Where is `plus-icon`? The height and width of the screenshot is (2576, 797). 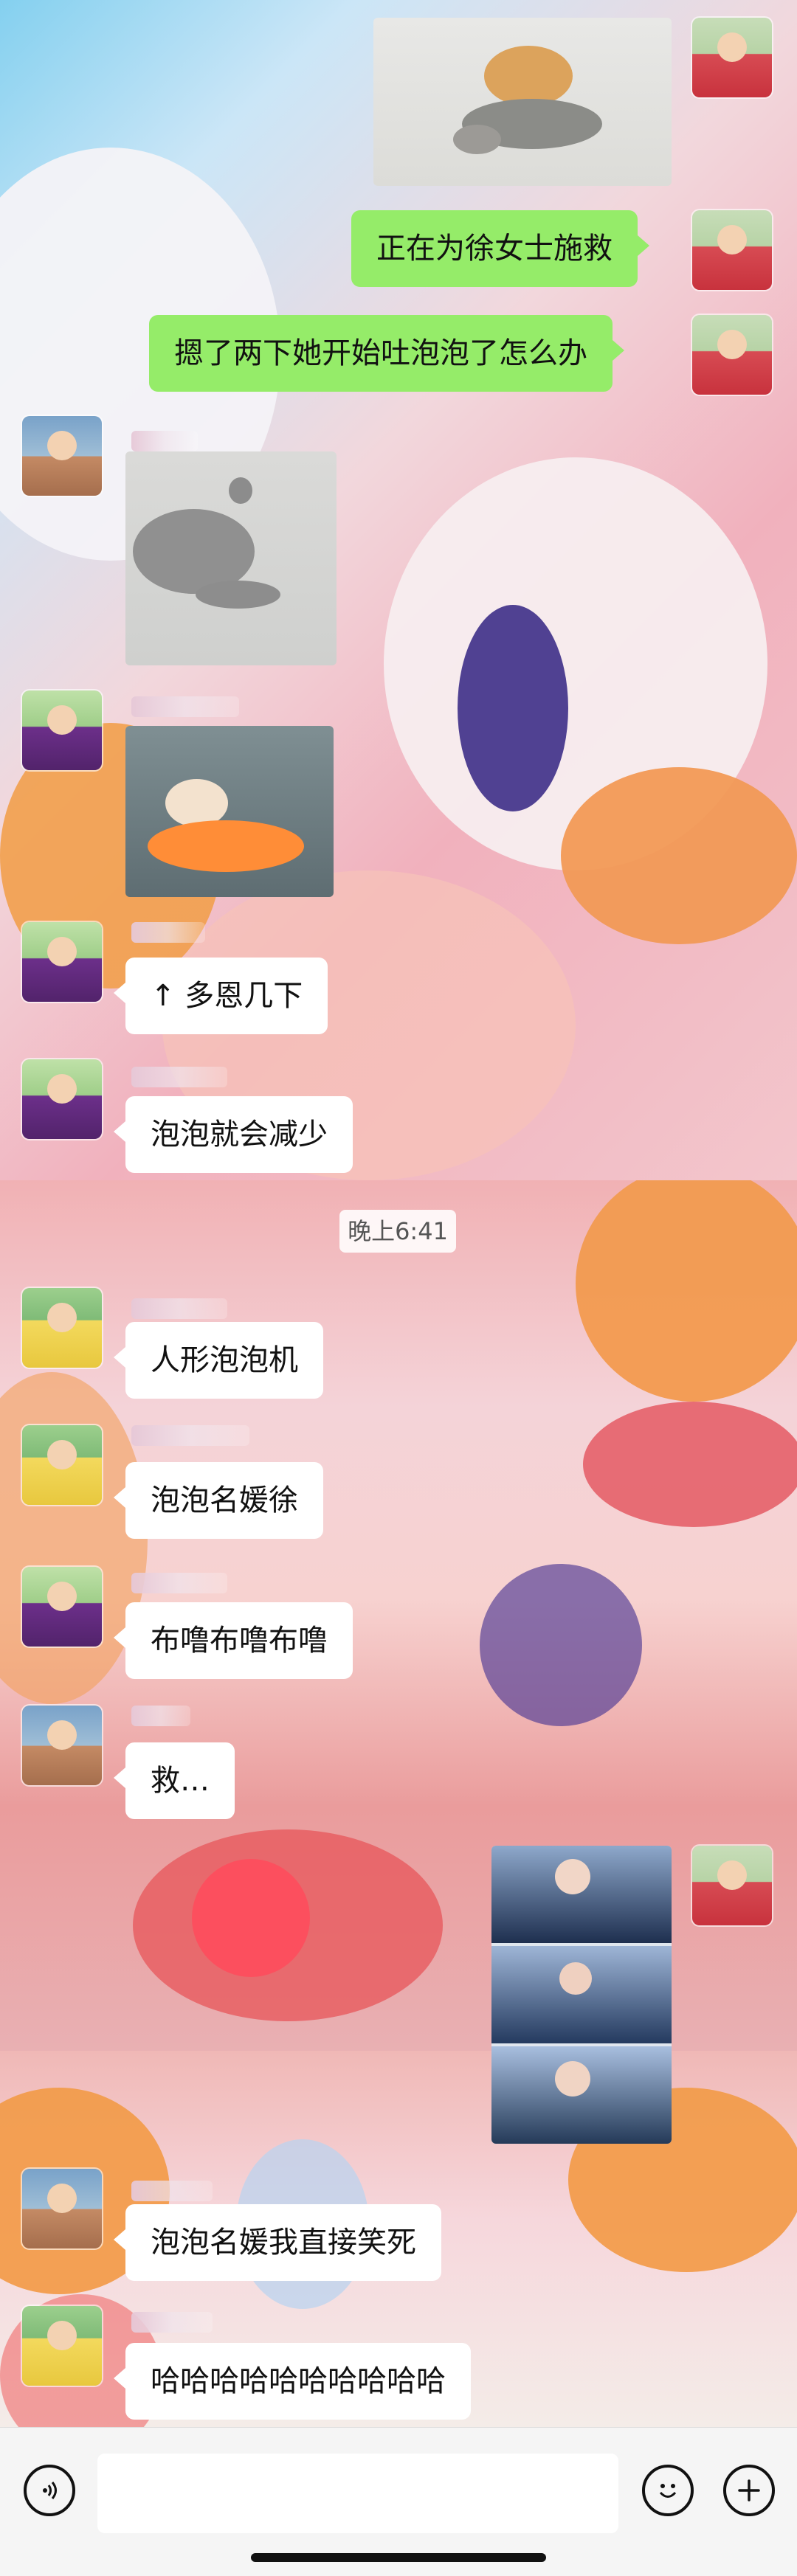 plus-icon is located at coordinates (749, 2490).